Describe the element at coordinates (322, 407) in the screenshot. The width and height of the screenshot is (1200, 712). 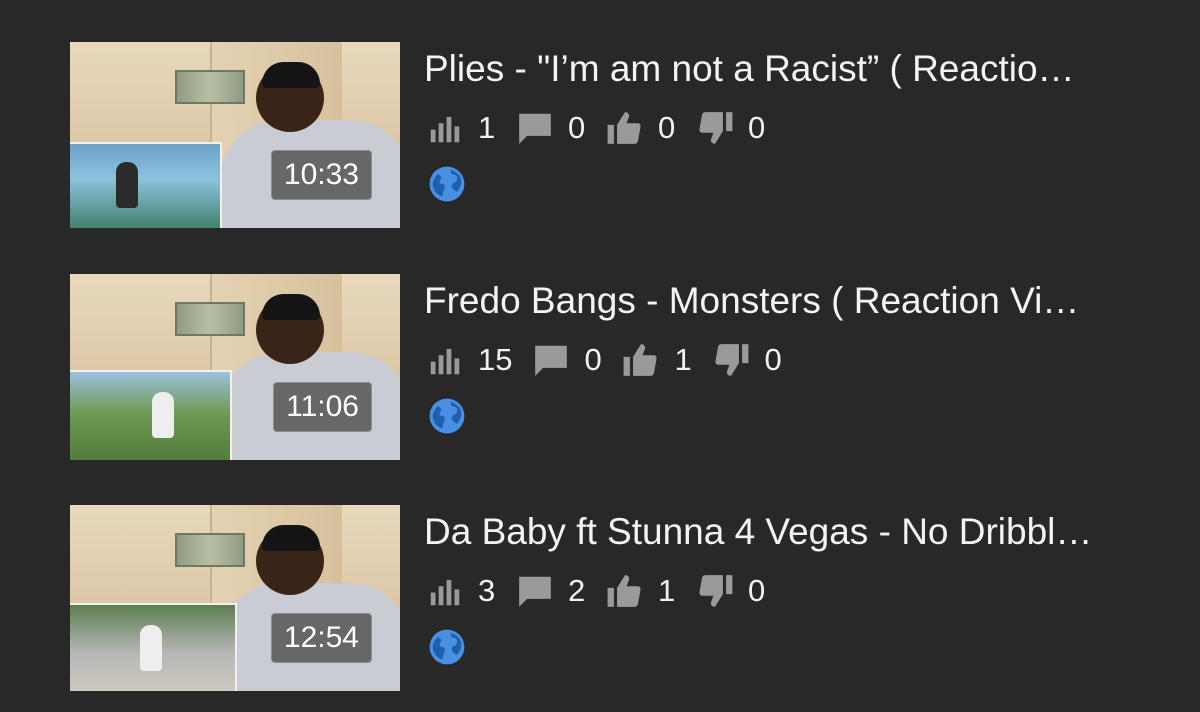
I see `video-duration: 11:06` at that location.